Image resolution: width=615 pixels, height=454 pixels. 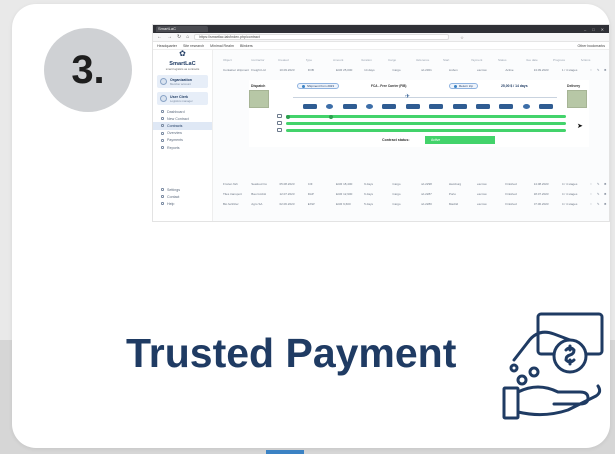 What do you see at coordinates (182, 29) in the screenshot?
I see `browser-tab: SmartLaC` at bounding box center [182, 29].